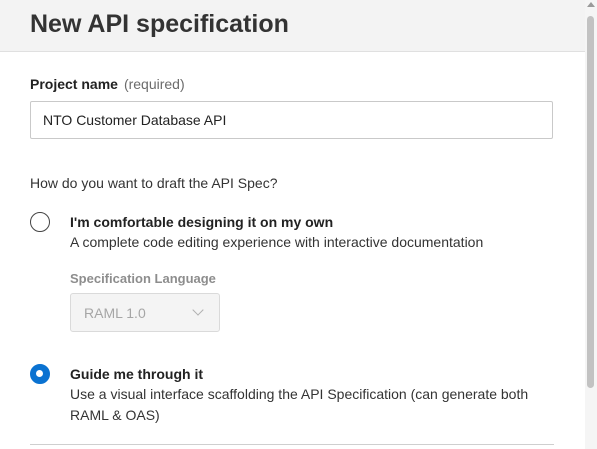 Image resolution: width=597 pixels, height=449 pixels. Describe the element at coordinates (115, 313) in the screenshot. I see `spec-language-value: RAML 1.0` at that location.